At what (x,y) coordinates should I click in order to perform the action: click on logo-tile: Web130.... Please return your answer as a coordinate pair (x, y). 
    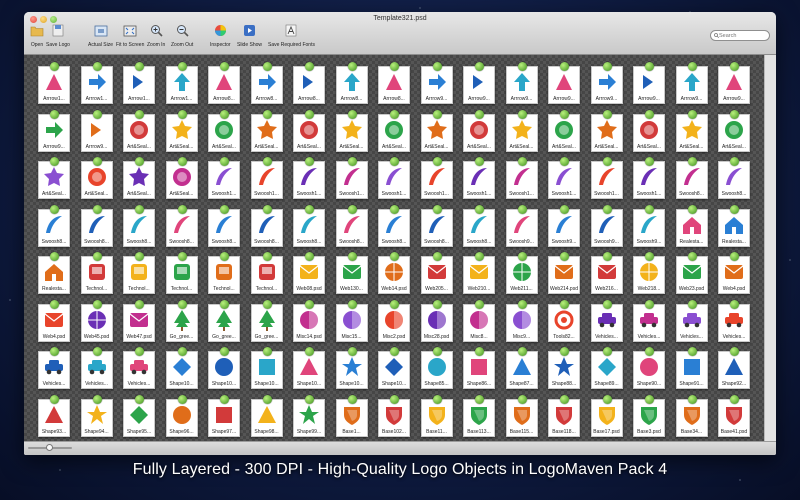
    Looking at the image, I should click on (351, 273).